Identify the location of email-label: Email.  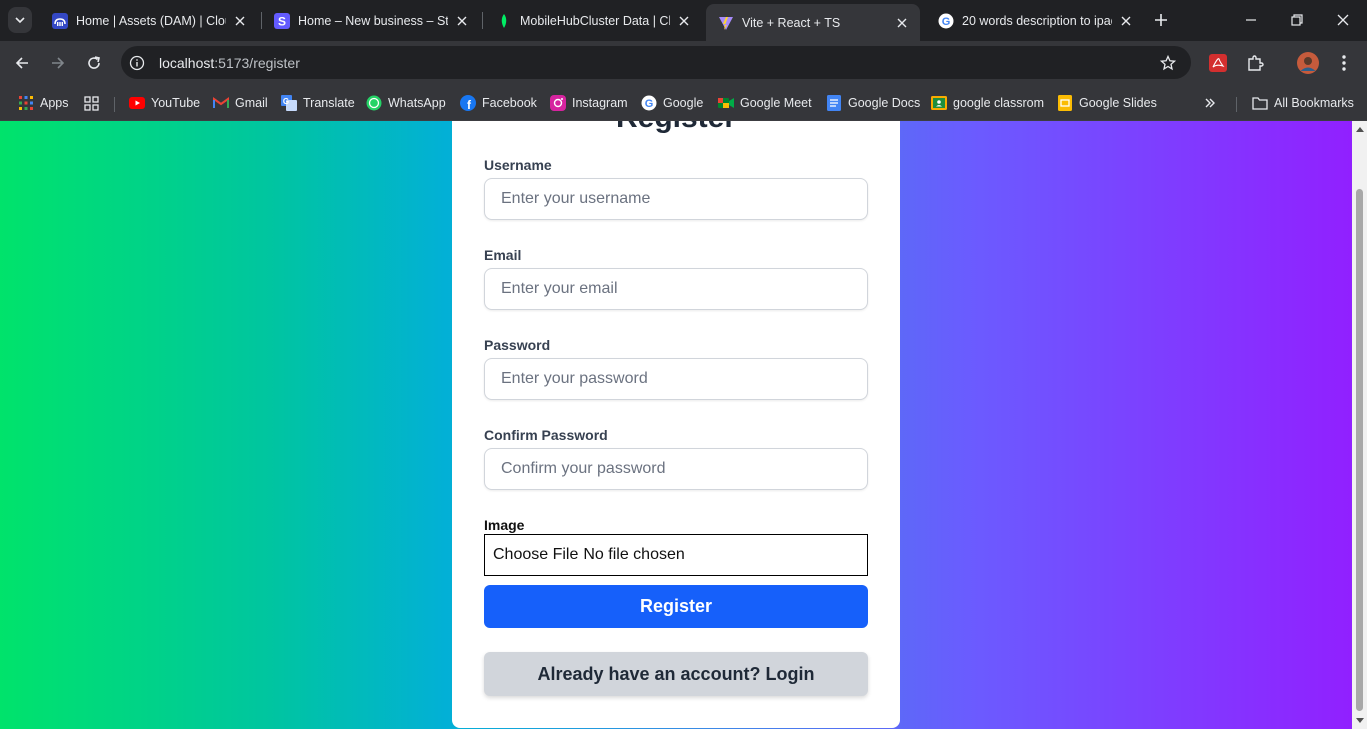
(503, 255).